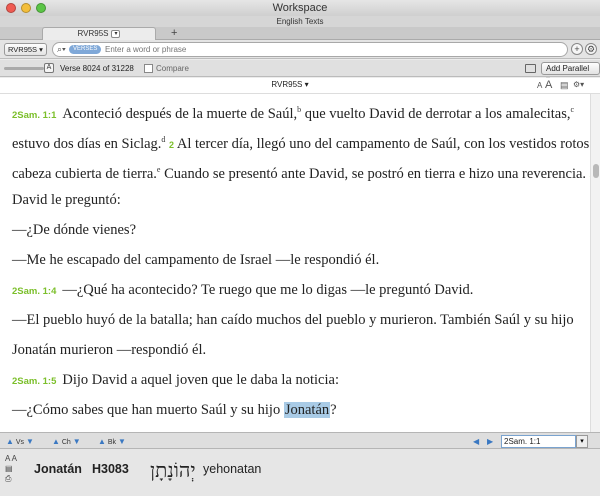 Image resolution: width=600 pixels, height=496 pixels. What do you see at coordinates (596, 171) in the screenshot?
I see `scrollbar-thumb` at bounding box center [596, 171].